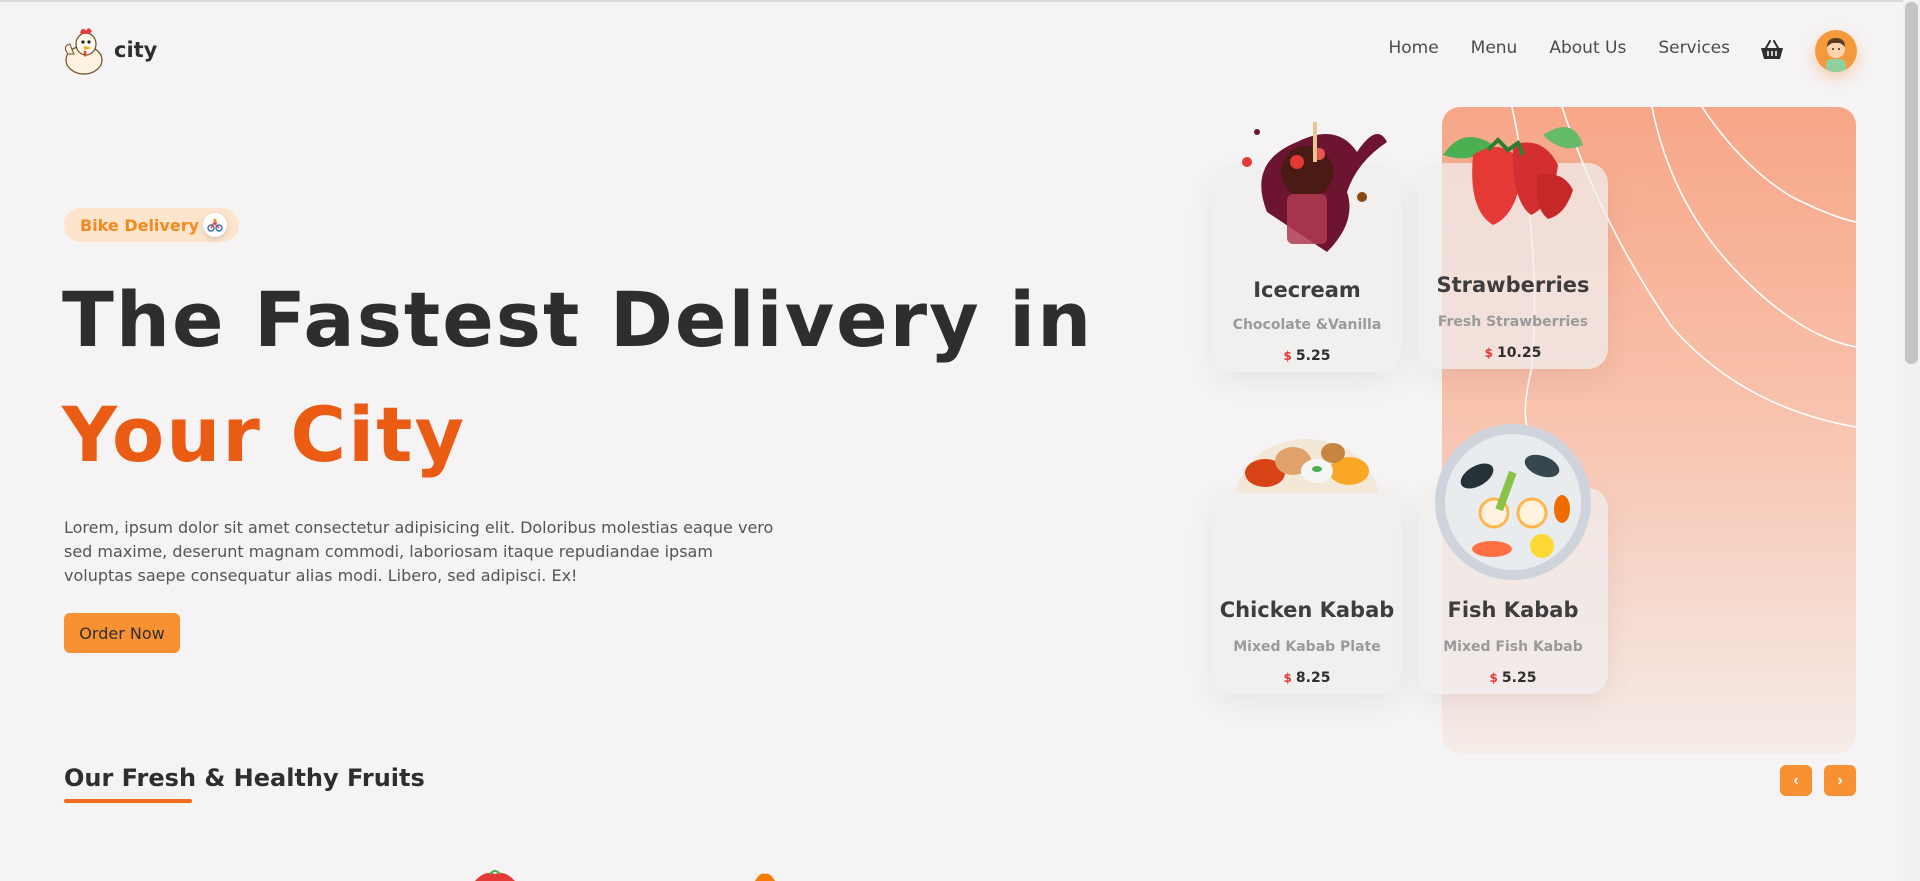  Describe the element at coordinates (1911, 183) in the screenshot. I see `scrollbar-thumb` at that location.